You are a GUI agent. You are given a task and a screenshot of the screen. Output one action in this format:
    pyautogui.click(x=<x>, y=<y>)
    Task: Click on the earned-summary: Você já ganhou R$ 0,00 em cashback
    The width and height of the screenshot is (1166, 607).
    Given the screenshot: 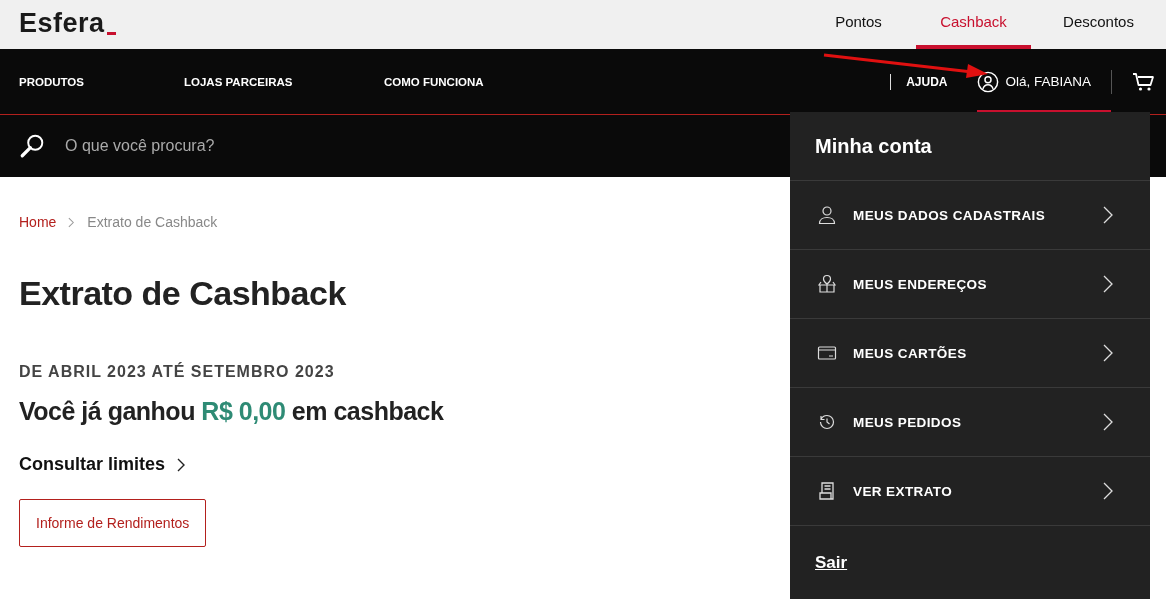 What is the action you would take?
    pyautogui.click(x=231, y=411)
    